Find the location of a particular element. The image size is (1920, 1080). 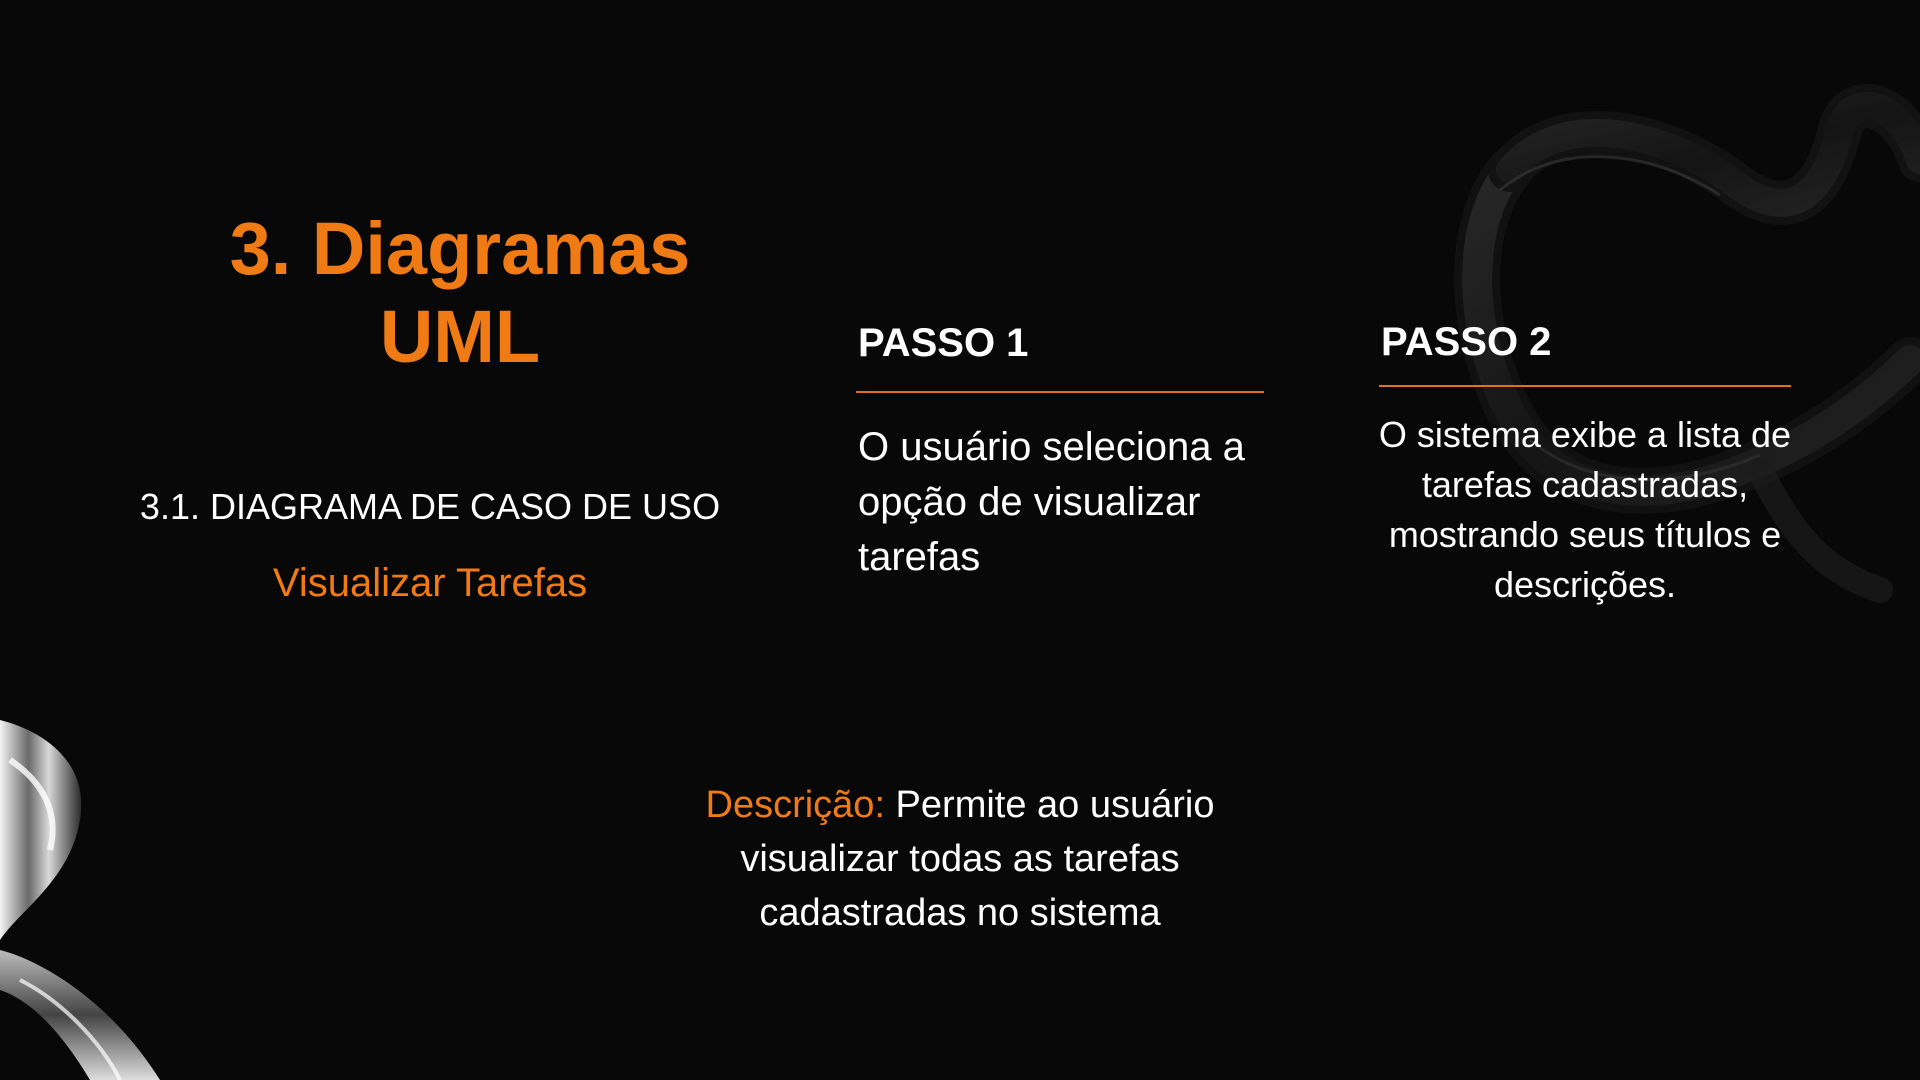

slide-title: 3. Diagramas UML is located at coordinates (460, 292).